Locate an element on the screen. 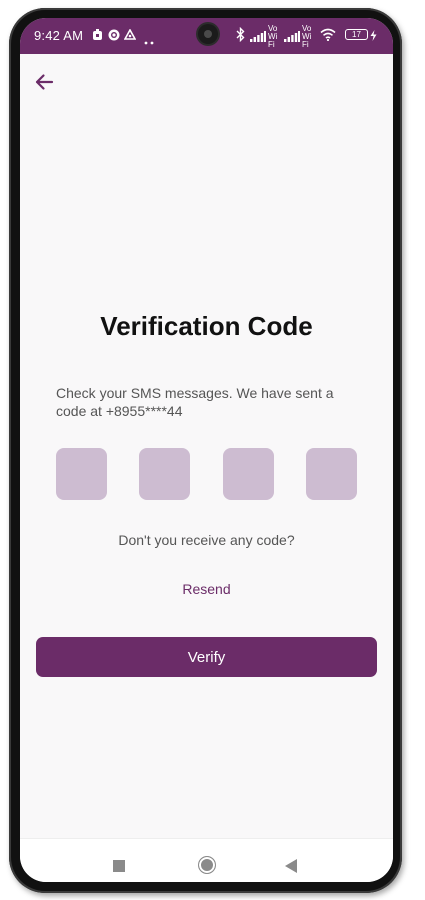 This screenshot has width=425, height=900. battery-level: 17 is located at coordinates (356, 34).